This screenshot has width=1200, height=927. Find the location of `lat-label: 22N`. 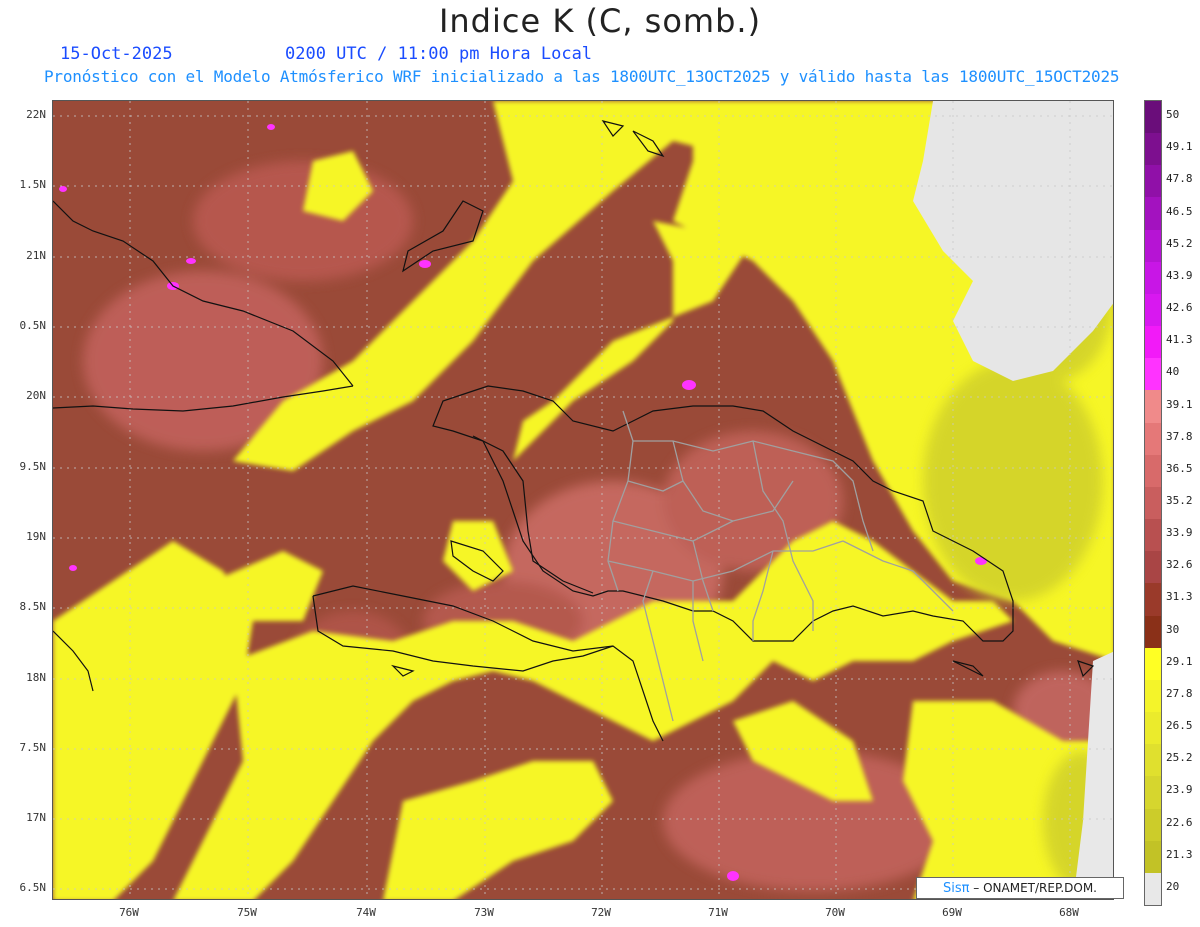

lat-label: 22N is located at coordinates (36, 114).